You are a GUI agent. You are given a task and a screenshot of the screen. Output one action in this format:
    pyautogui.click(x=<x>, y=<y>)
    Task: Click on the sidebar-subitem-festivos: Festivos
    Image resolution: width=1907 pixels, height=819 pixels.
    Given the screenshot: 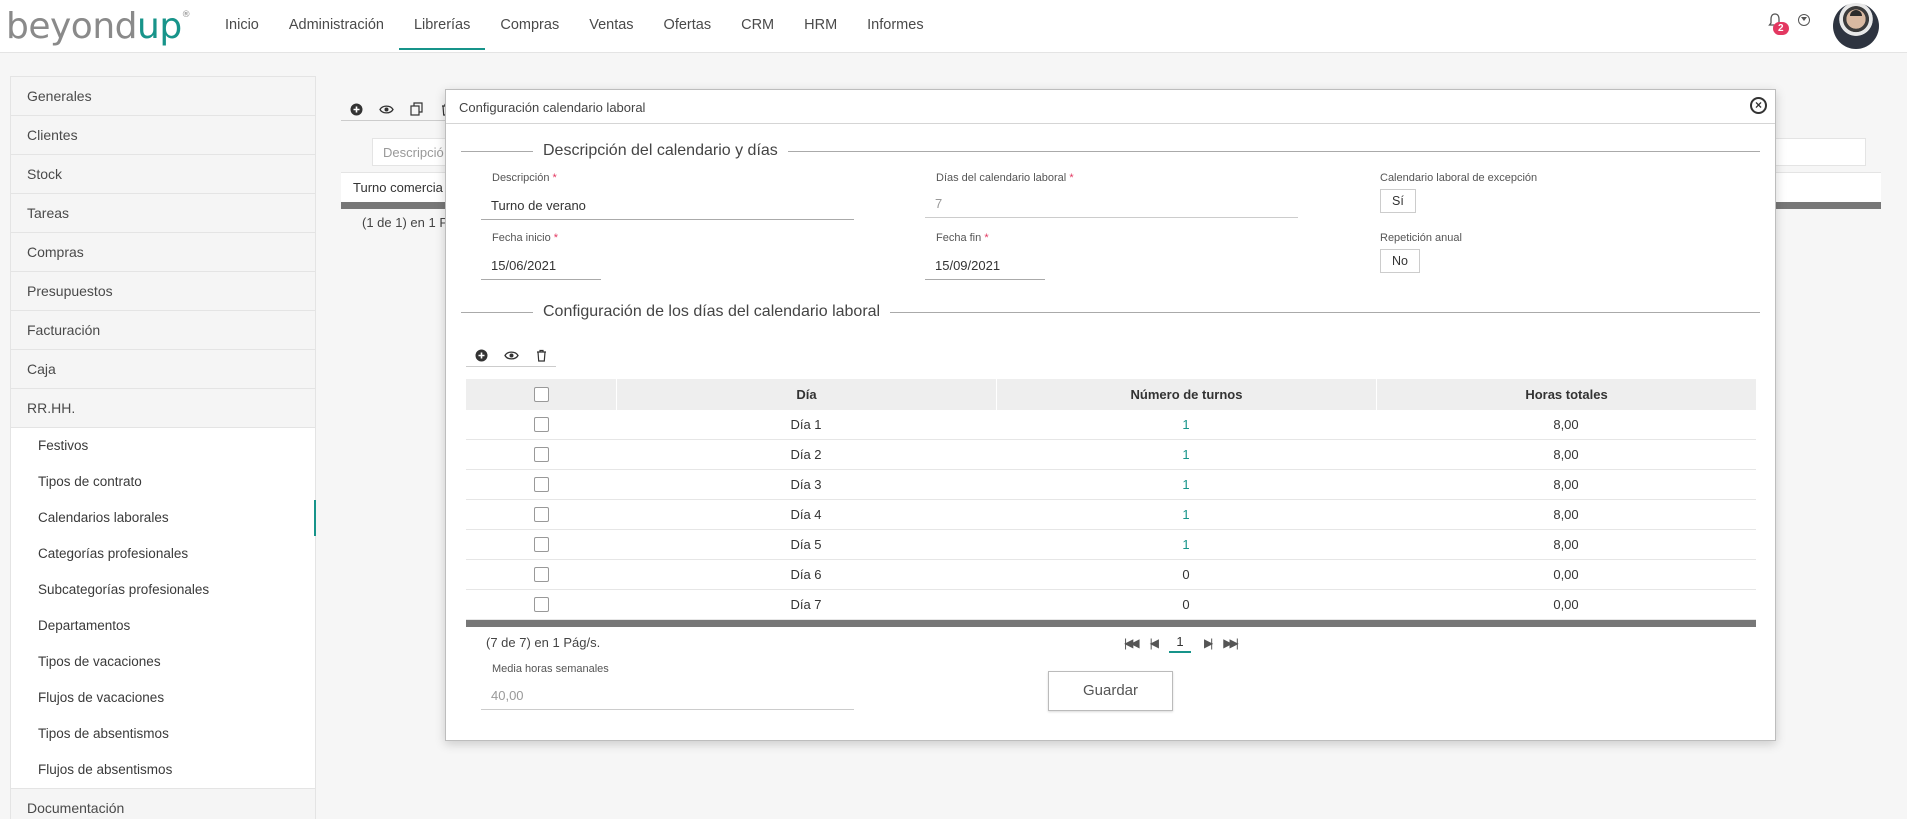 What is the action you would take?
    pyautogui.click(x=163, y=446)
    